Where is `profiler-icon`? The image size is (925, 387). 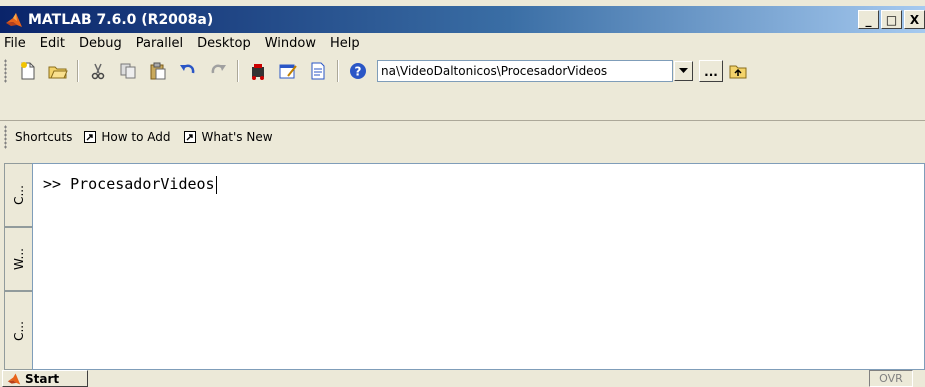
profiler-icon is located at coordinates (318, 71).